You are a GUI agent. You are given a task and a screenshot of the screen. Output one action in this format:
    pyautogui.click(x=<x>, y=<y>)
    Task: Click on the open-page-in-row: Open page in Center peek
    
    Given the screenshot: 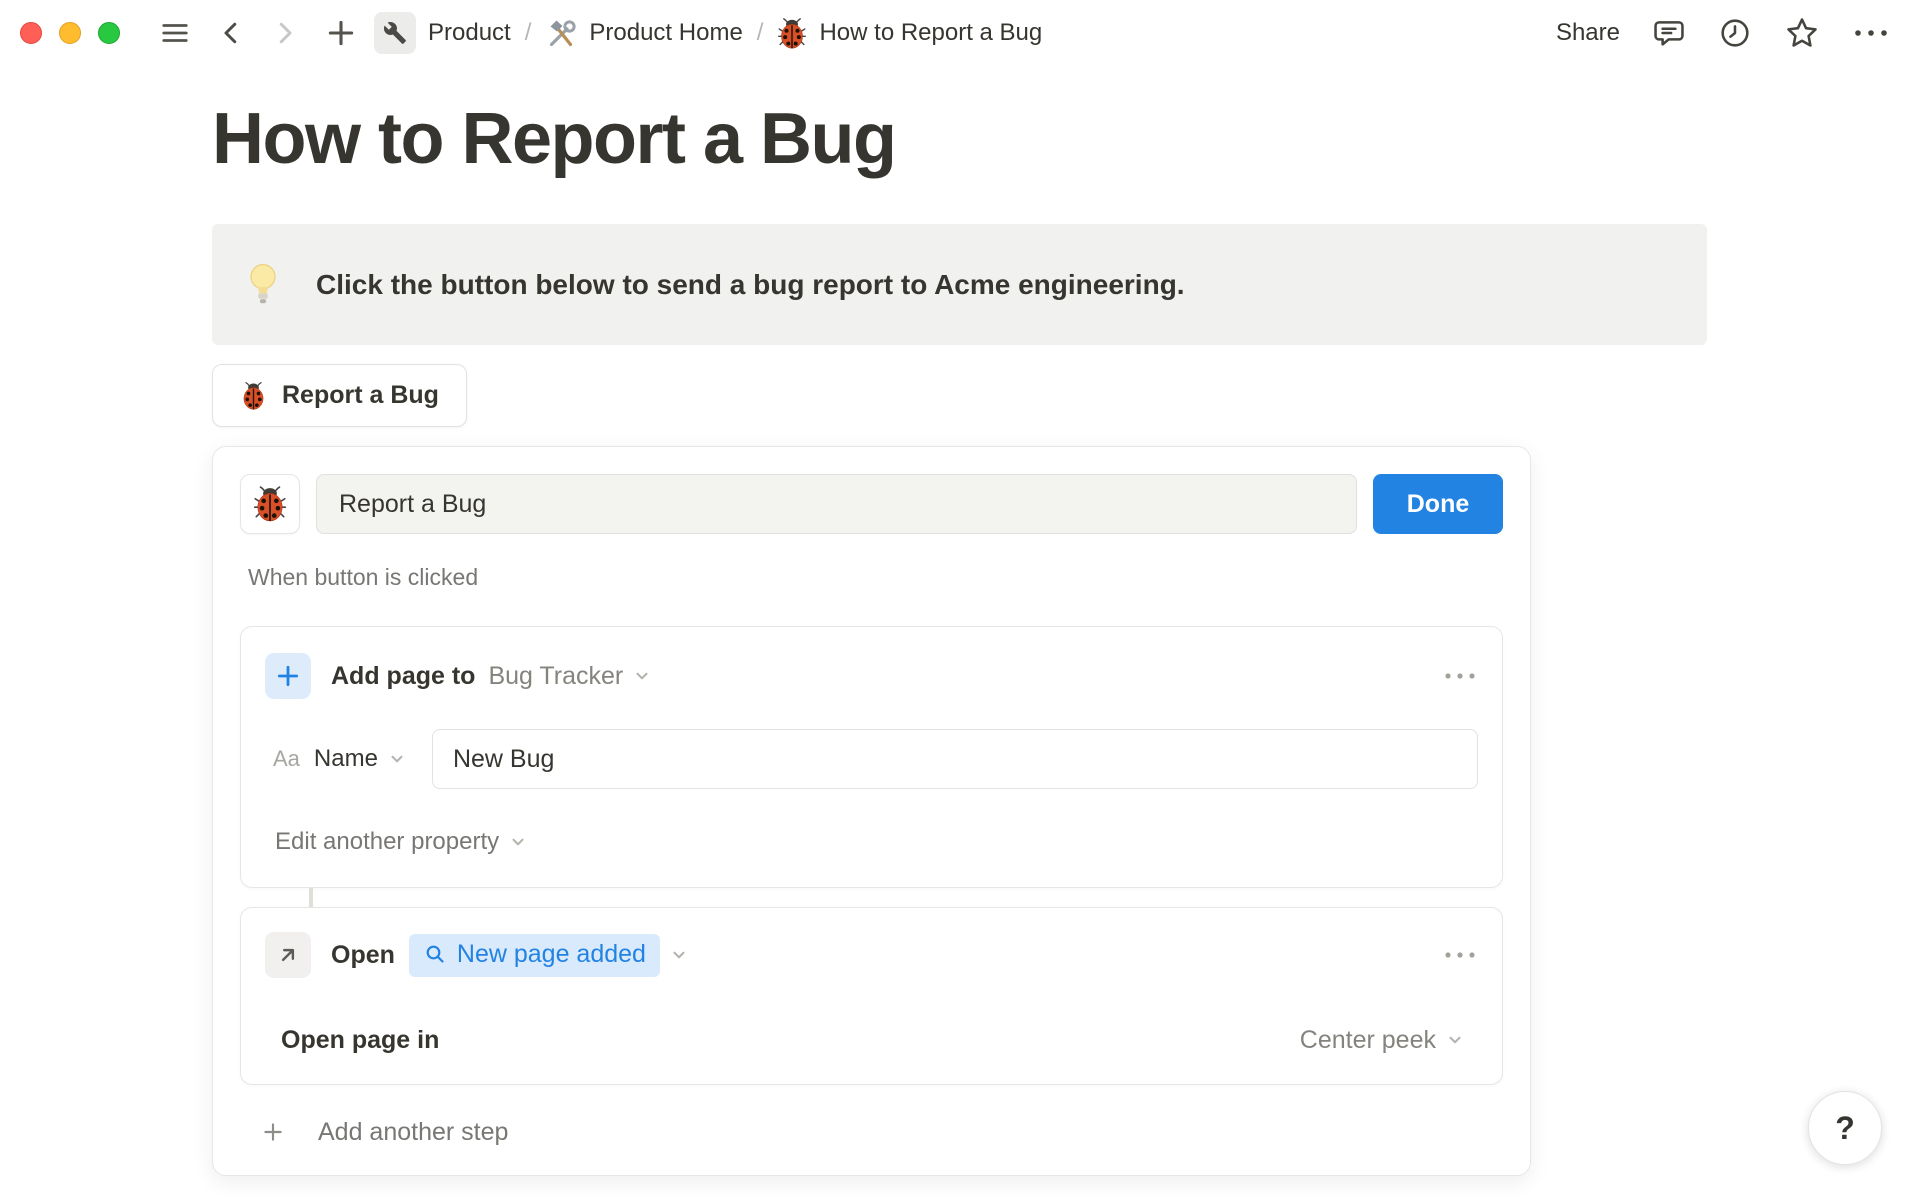 What is the action you would take?
    pyautogui.click(x=871, y=1040)
    